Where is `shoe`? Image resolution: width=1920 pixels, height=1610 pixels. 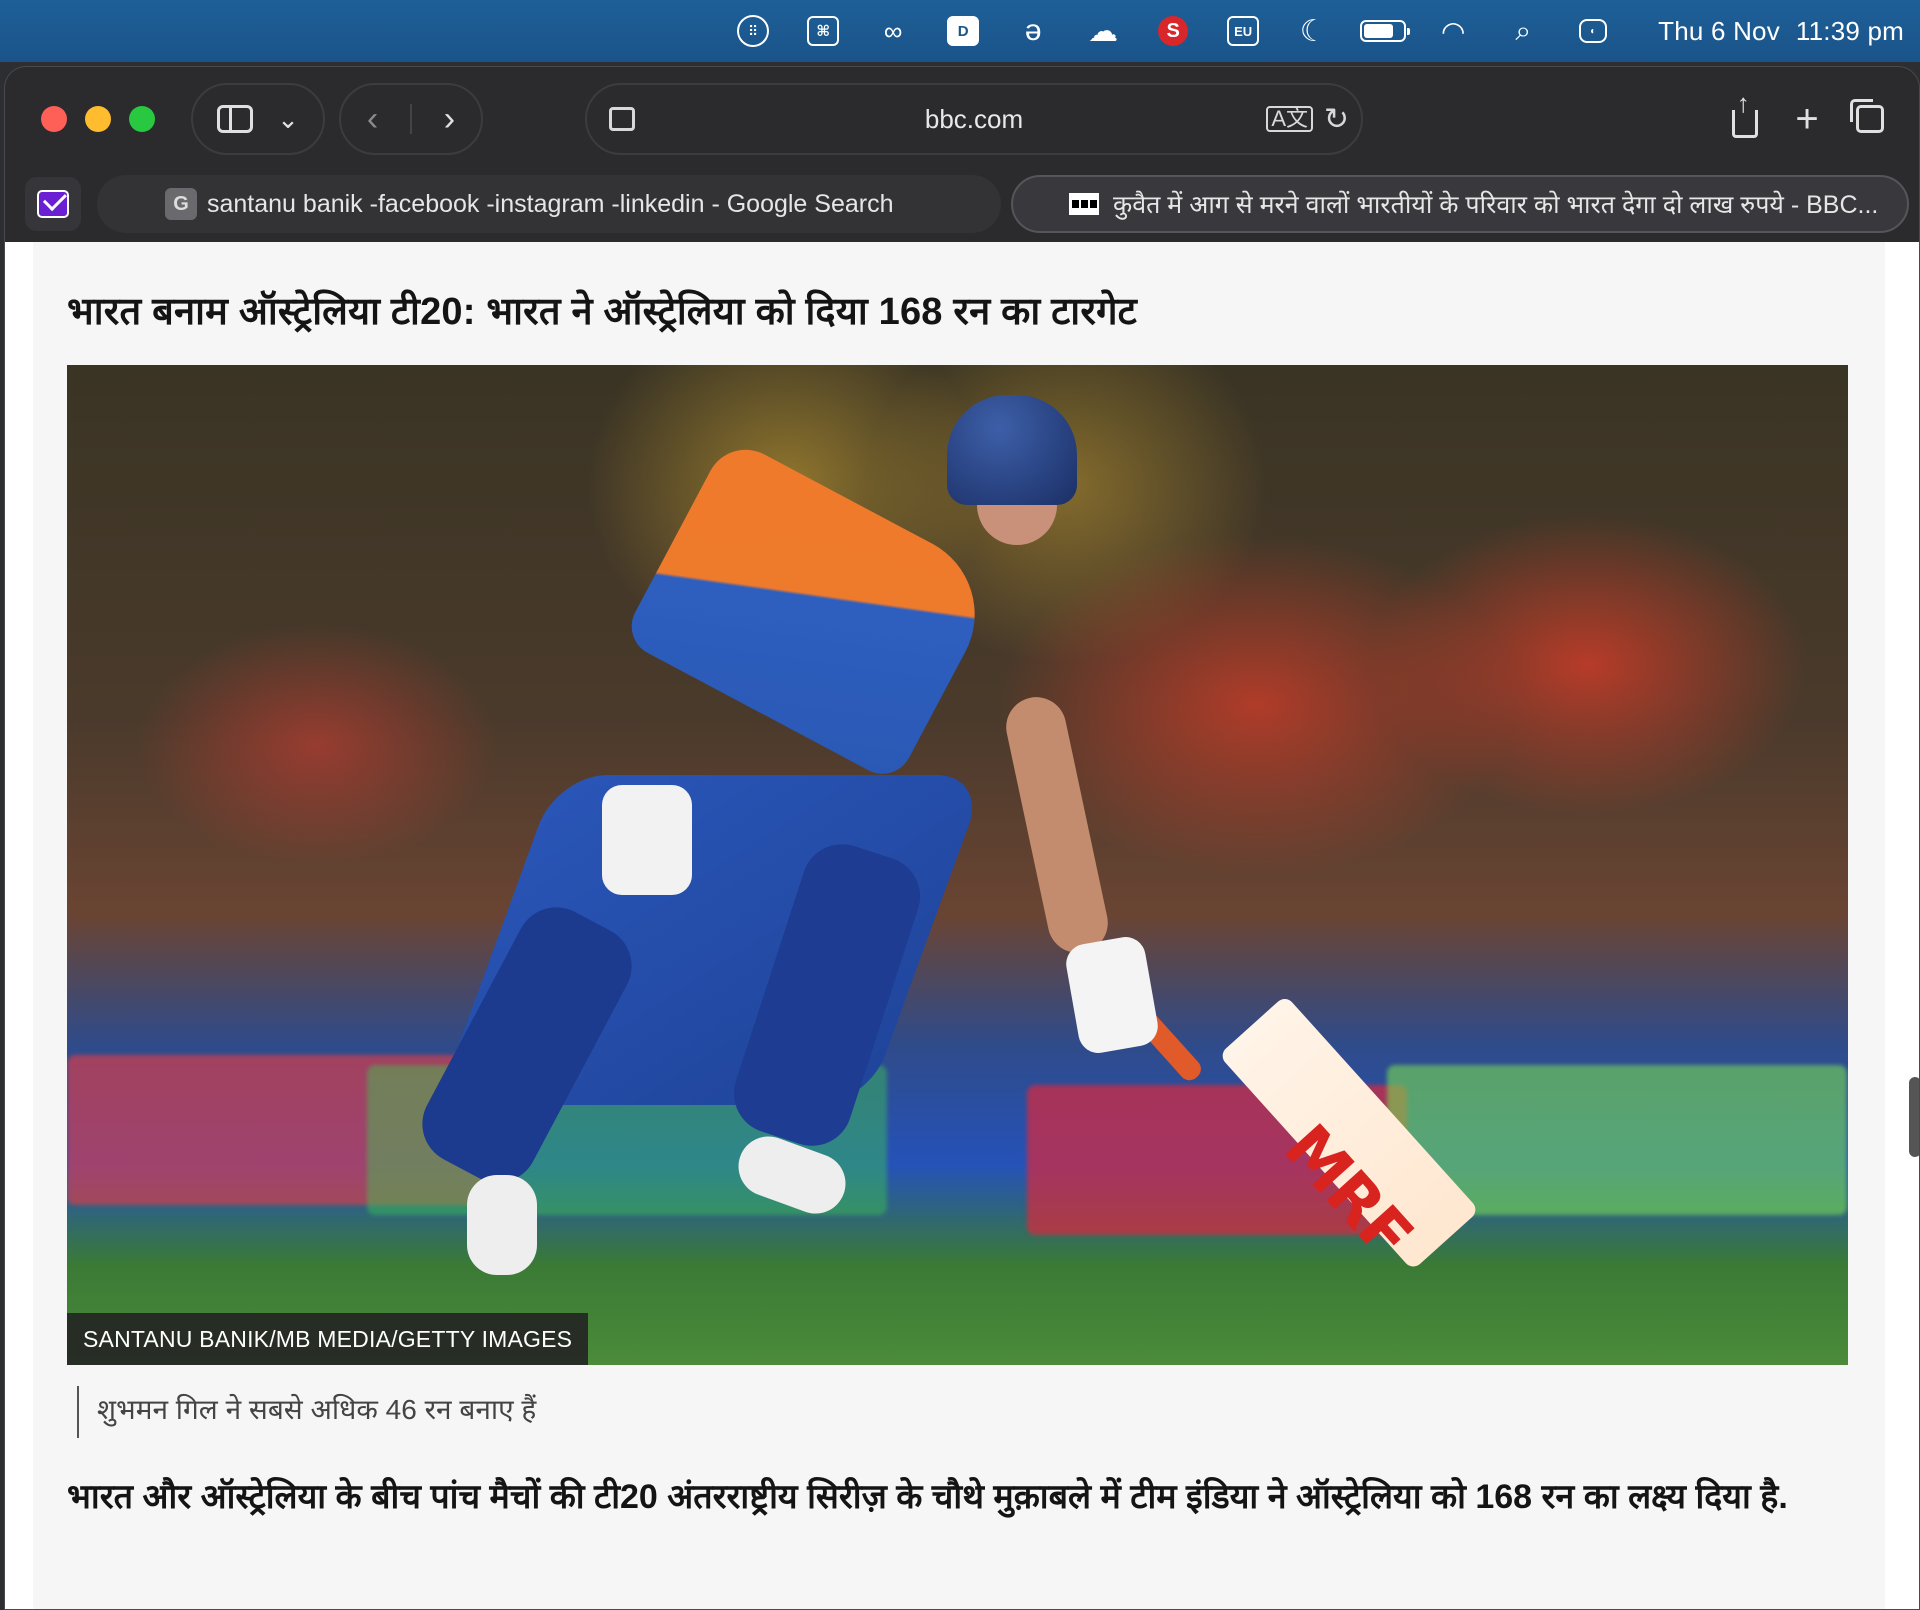
shoe is located at coordinates (502, 1225).